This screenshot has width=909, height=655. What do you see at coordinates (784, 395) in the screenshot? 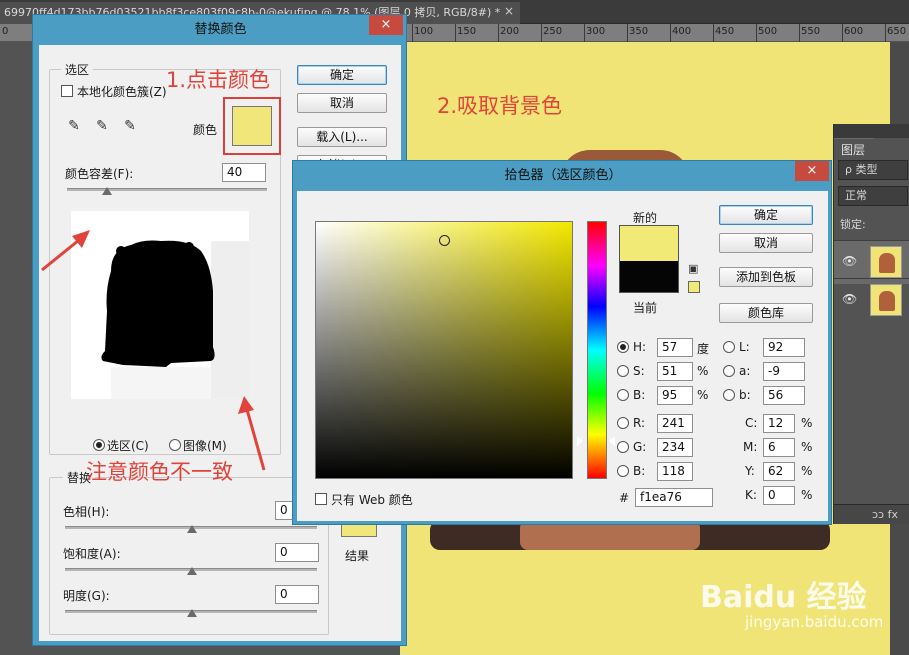
I see `lab-b-input: 56` at bounding box center [784, 395].